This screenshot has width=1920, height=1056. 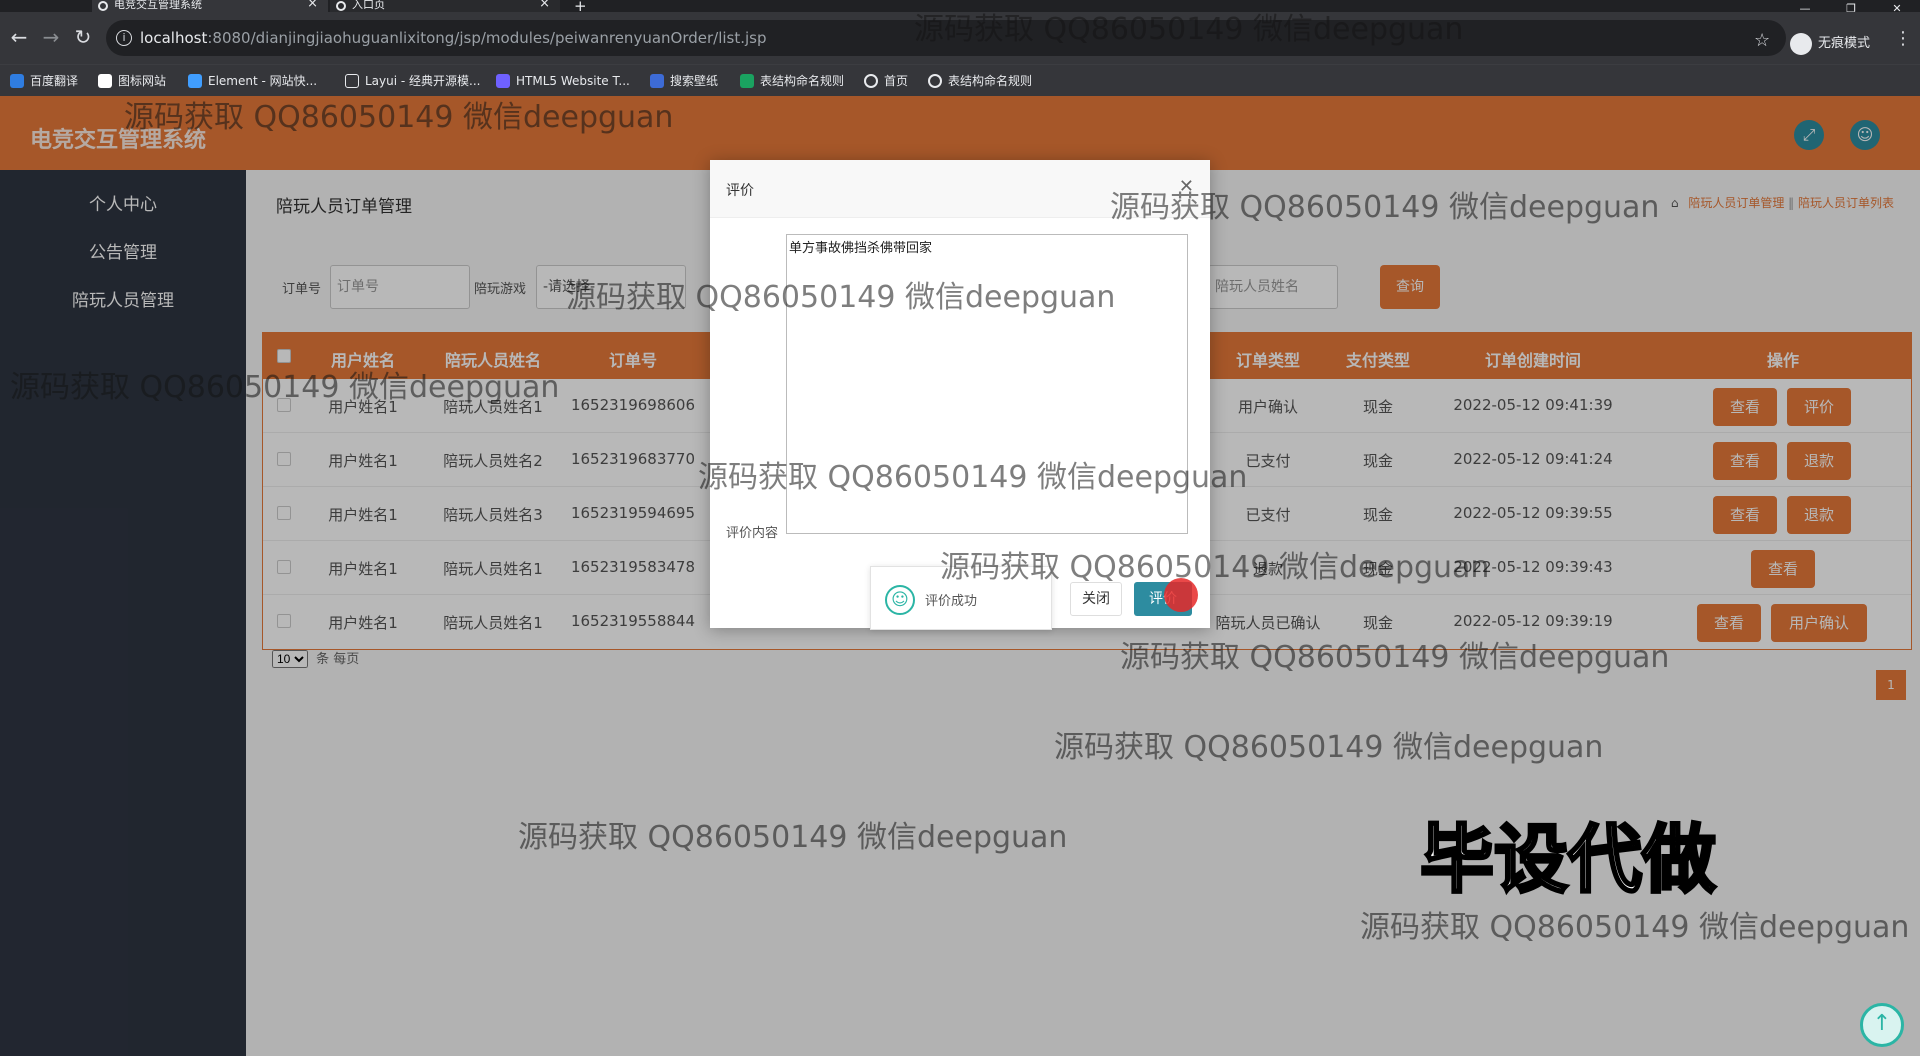 I want to click on bookmark-label: 图标网站, so click(x=142, y=81).